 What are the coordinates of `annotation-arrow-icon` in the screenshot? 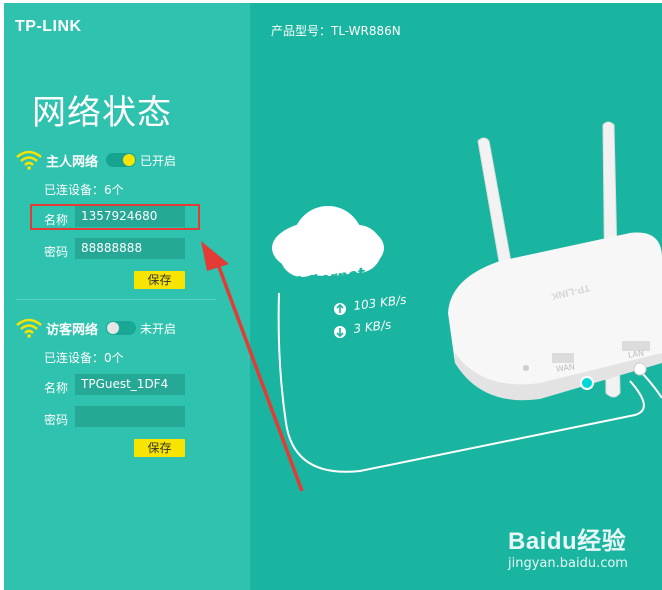 It's located at (252, 366).